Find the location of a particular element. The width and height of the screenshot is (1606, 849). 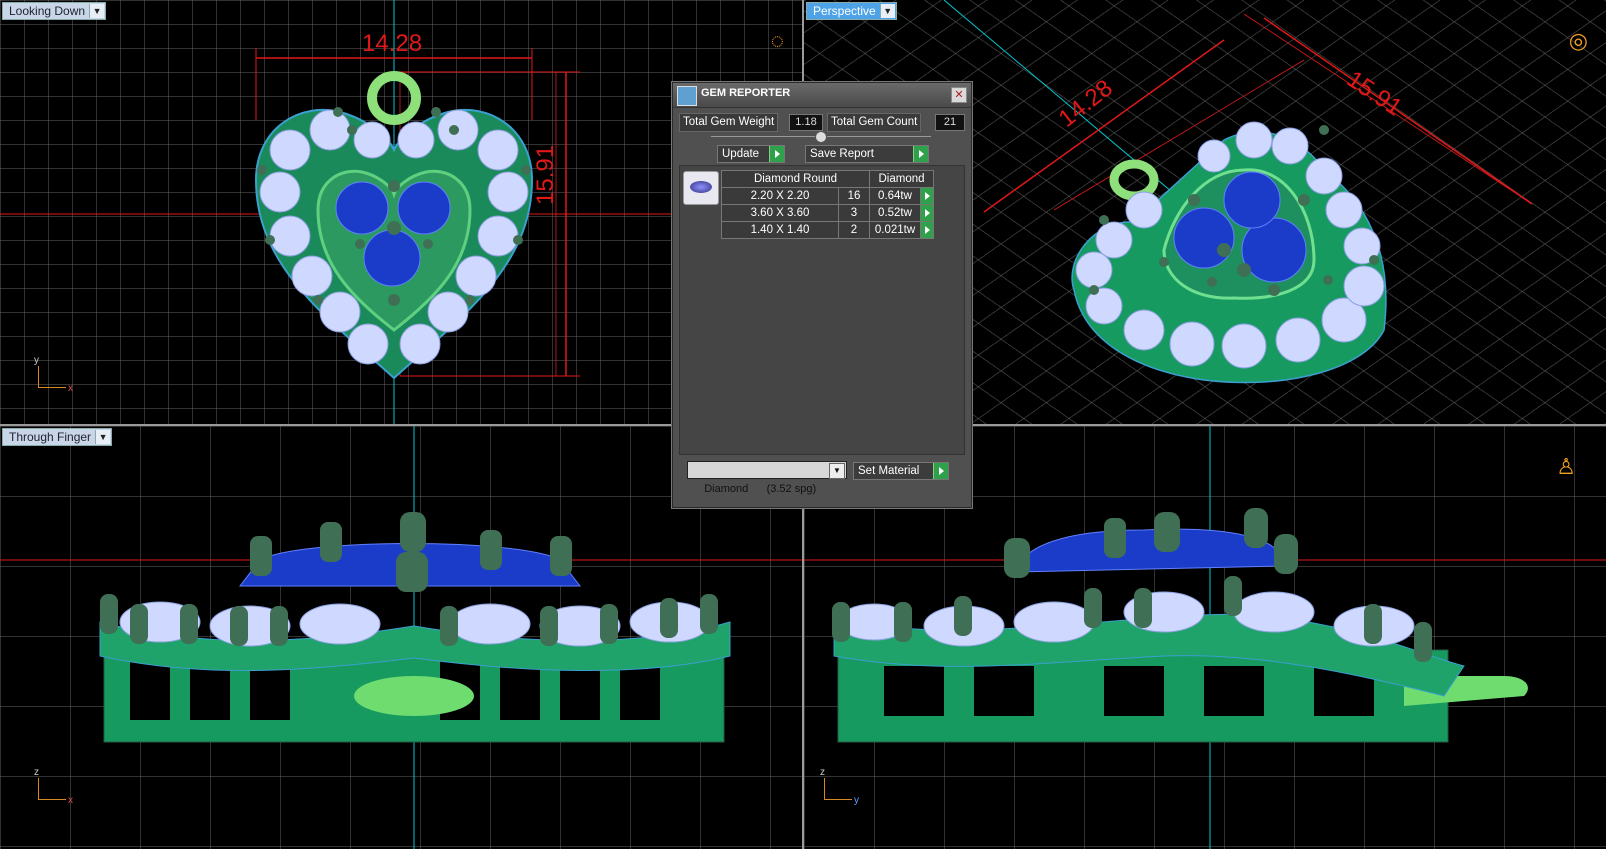

slider-knob is located at coordinates (821, 137).